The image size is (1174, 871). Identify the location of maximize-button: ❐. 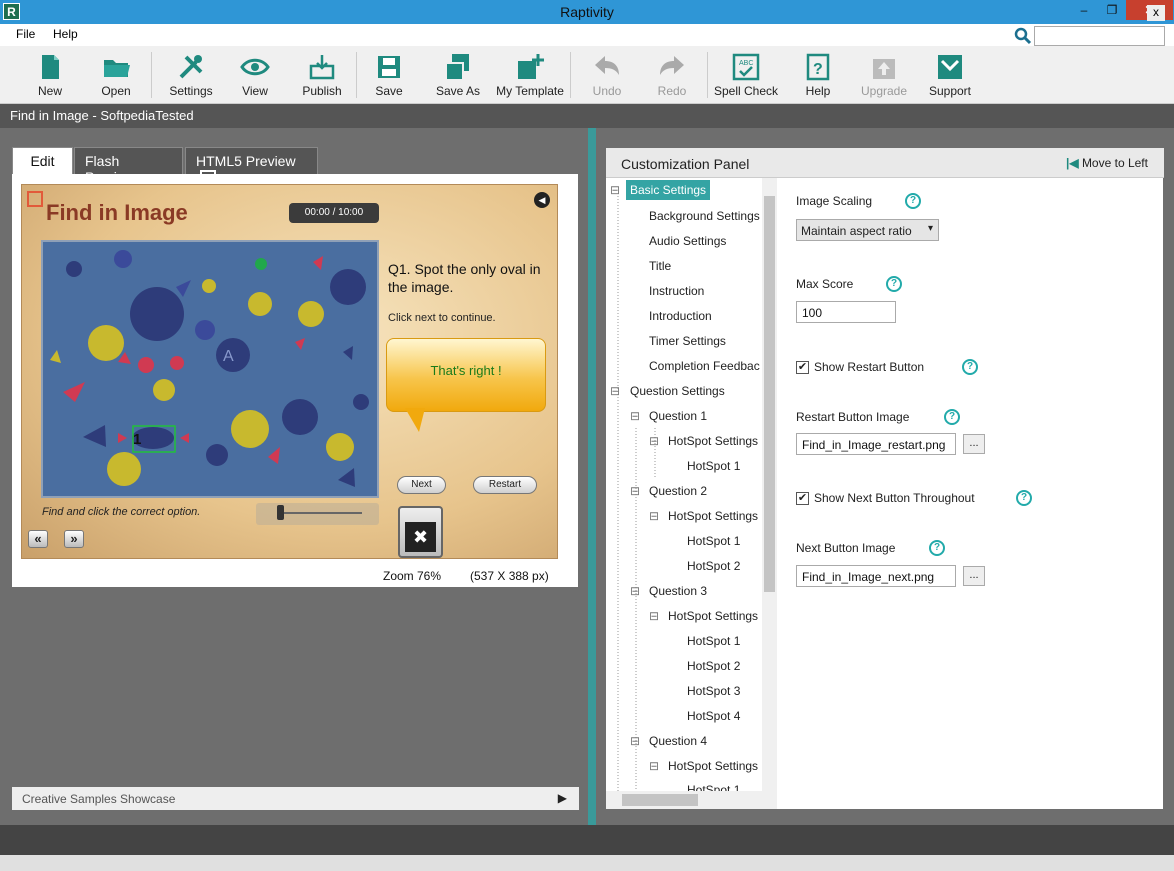
(1112, 10).